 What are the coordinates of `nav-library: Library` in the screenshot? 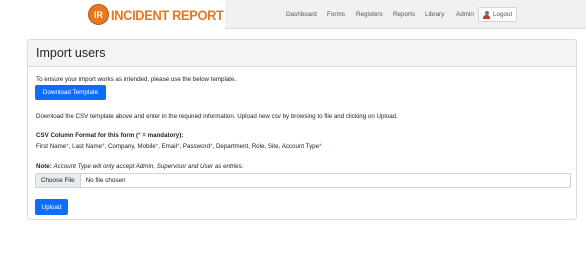 It's located at (434, 14).